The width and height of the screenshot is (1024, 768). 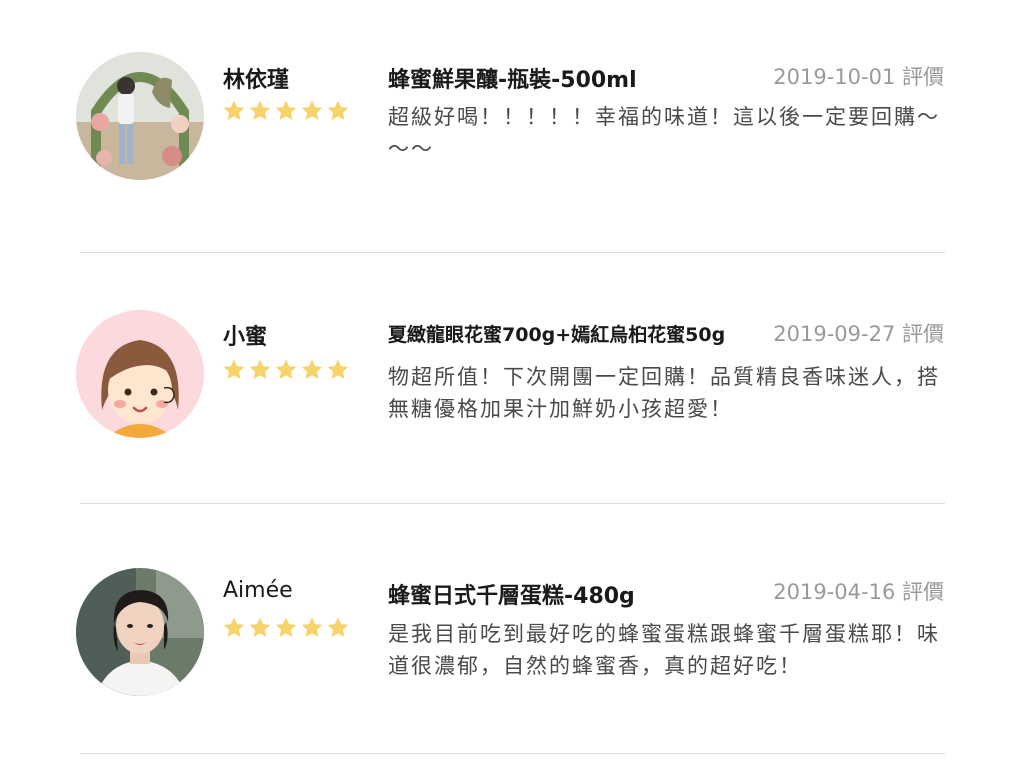 What do you see at coordinates (858, 592) in the screenshot?
I see `review-date: 2019-04-16 評價` at bounding box center [858, 592].